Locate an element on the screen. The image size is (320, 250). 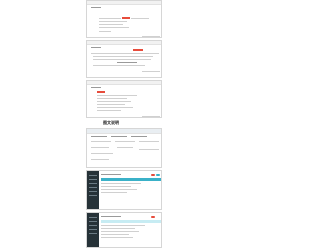
form-label-line is located at coordinates (110, 18).